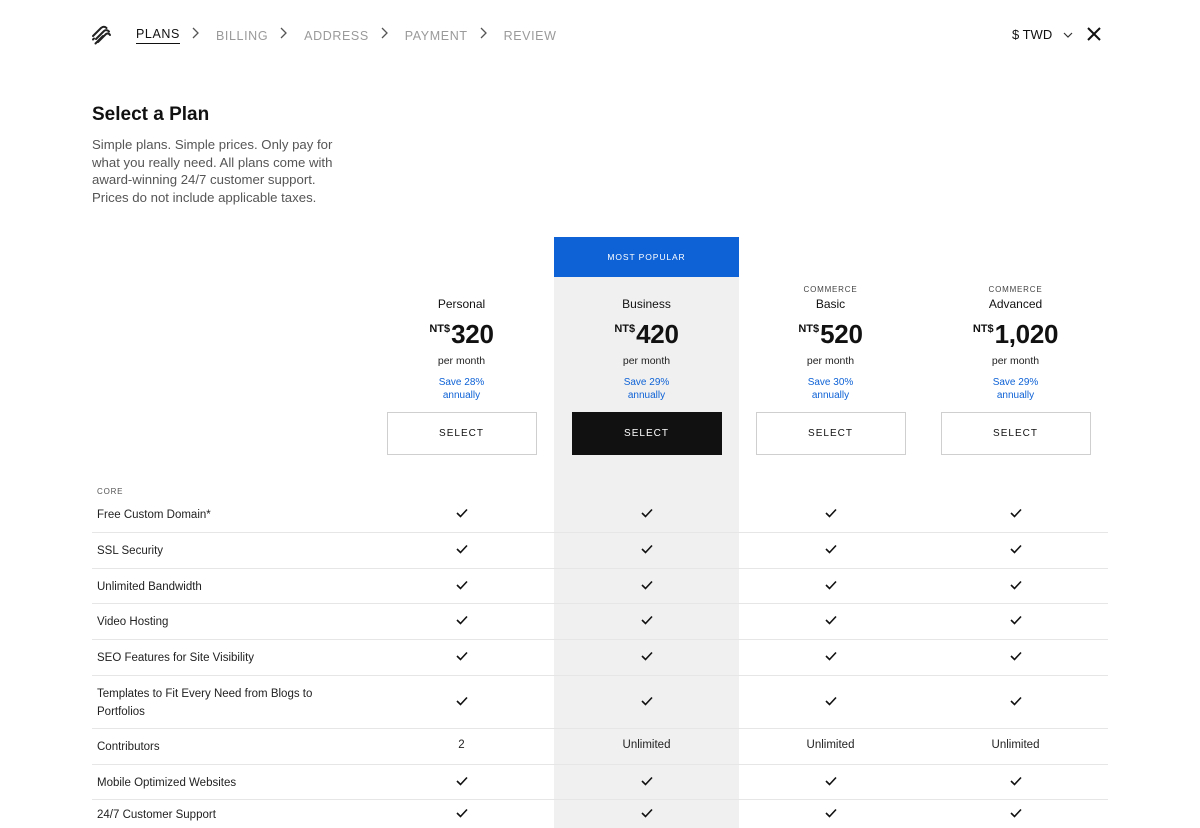 The width and height of the screenshot is (1200, 828). I want to click on checkout-steps: PLANS BILLING ADDRESS PAYMENT REVIEW, so click(346, 35).